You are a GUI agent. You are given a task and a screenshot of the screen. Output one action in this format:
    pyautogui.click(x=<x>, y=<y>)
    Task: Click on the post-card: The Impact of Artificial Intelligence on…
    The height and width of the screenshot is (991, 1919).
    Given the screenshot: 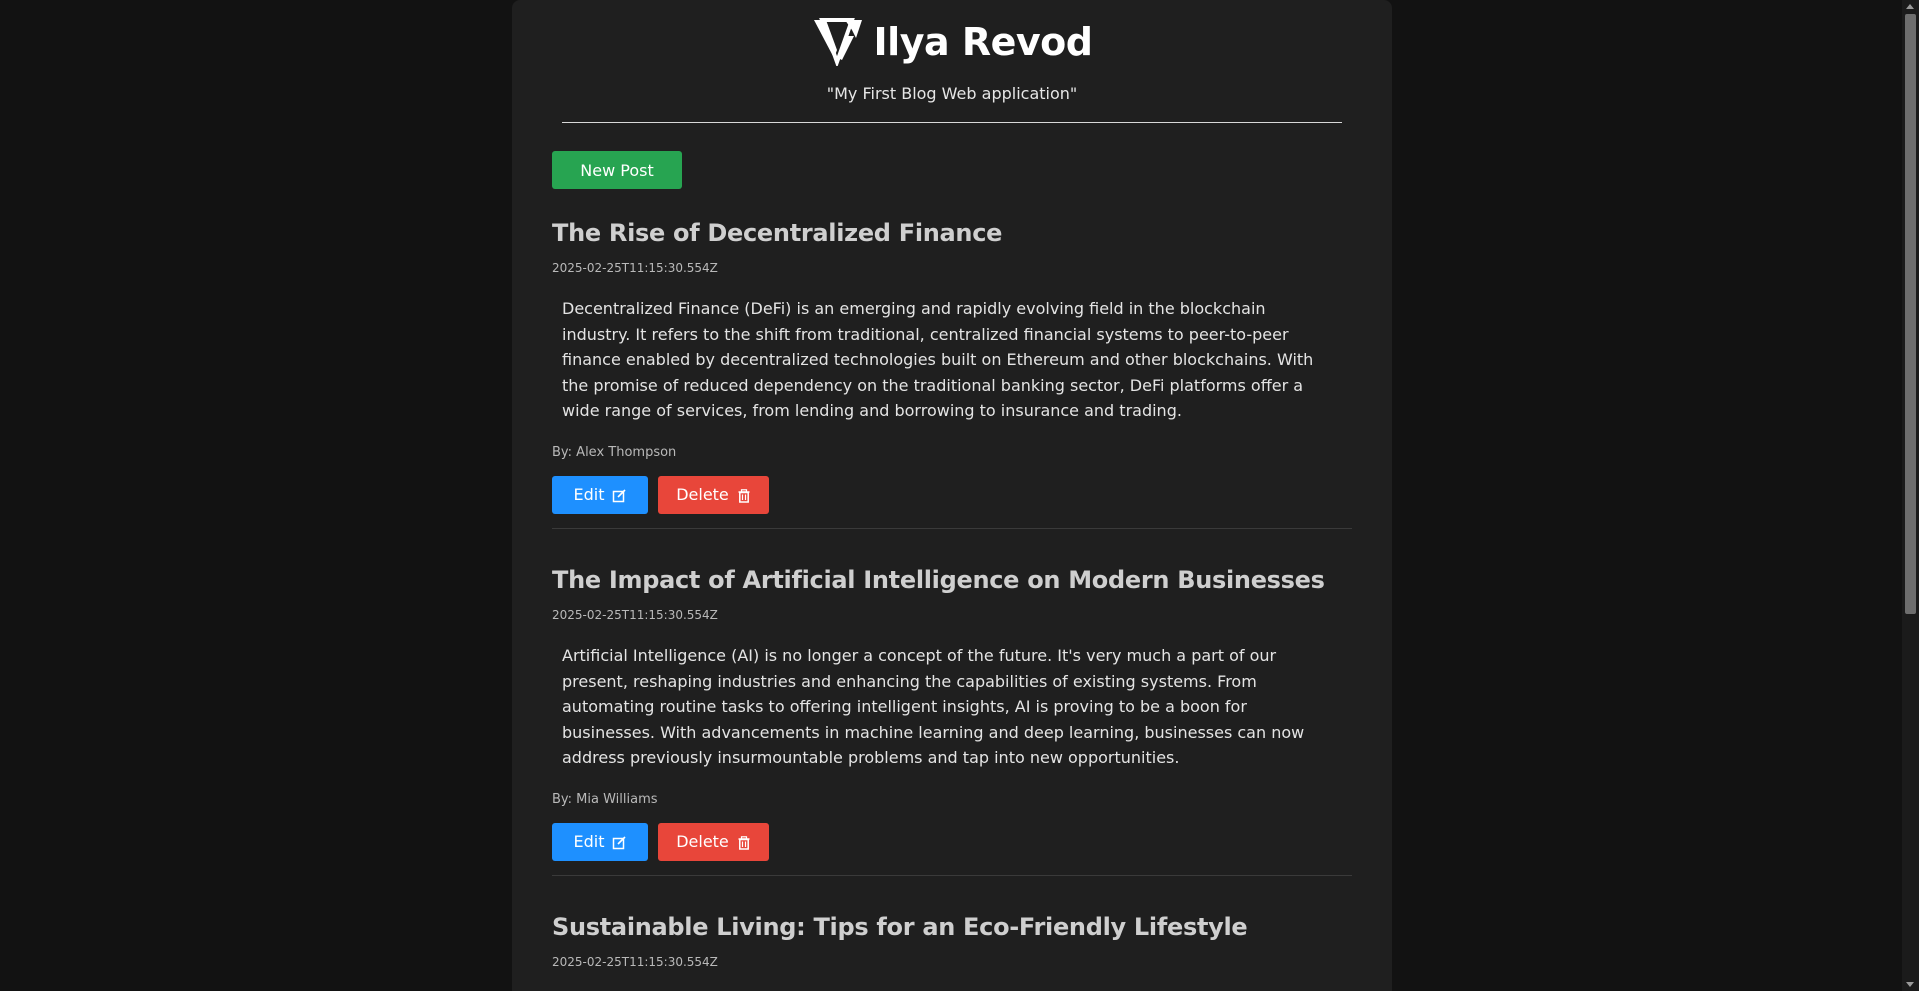 What is the action you would take?
    pyautogui.click(x=952, y=720)
    